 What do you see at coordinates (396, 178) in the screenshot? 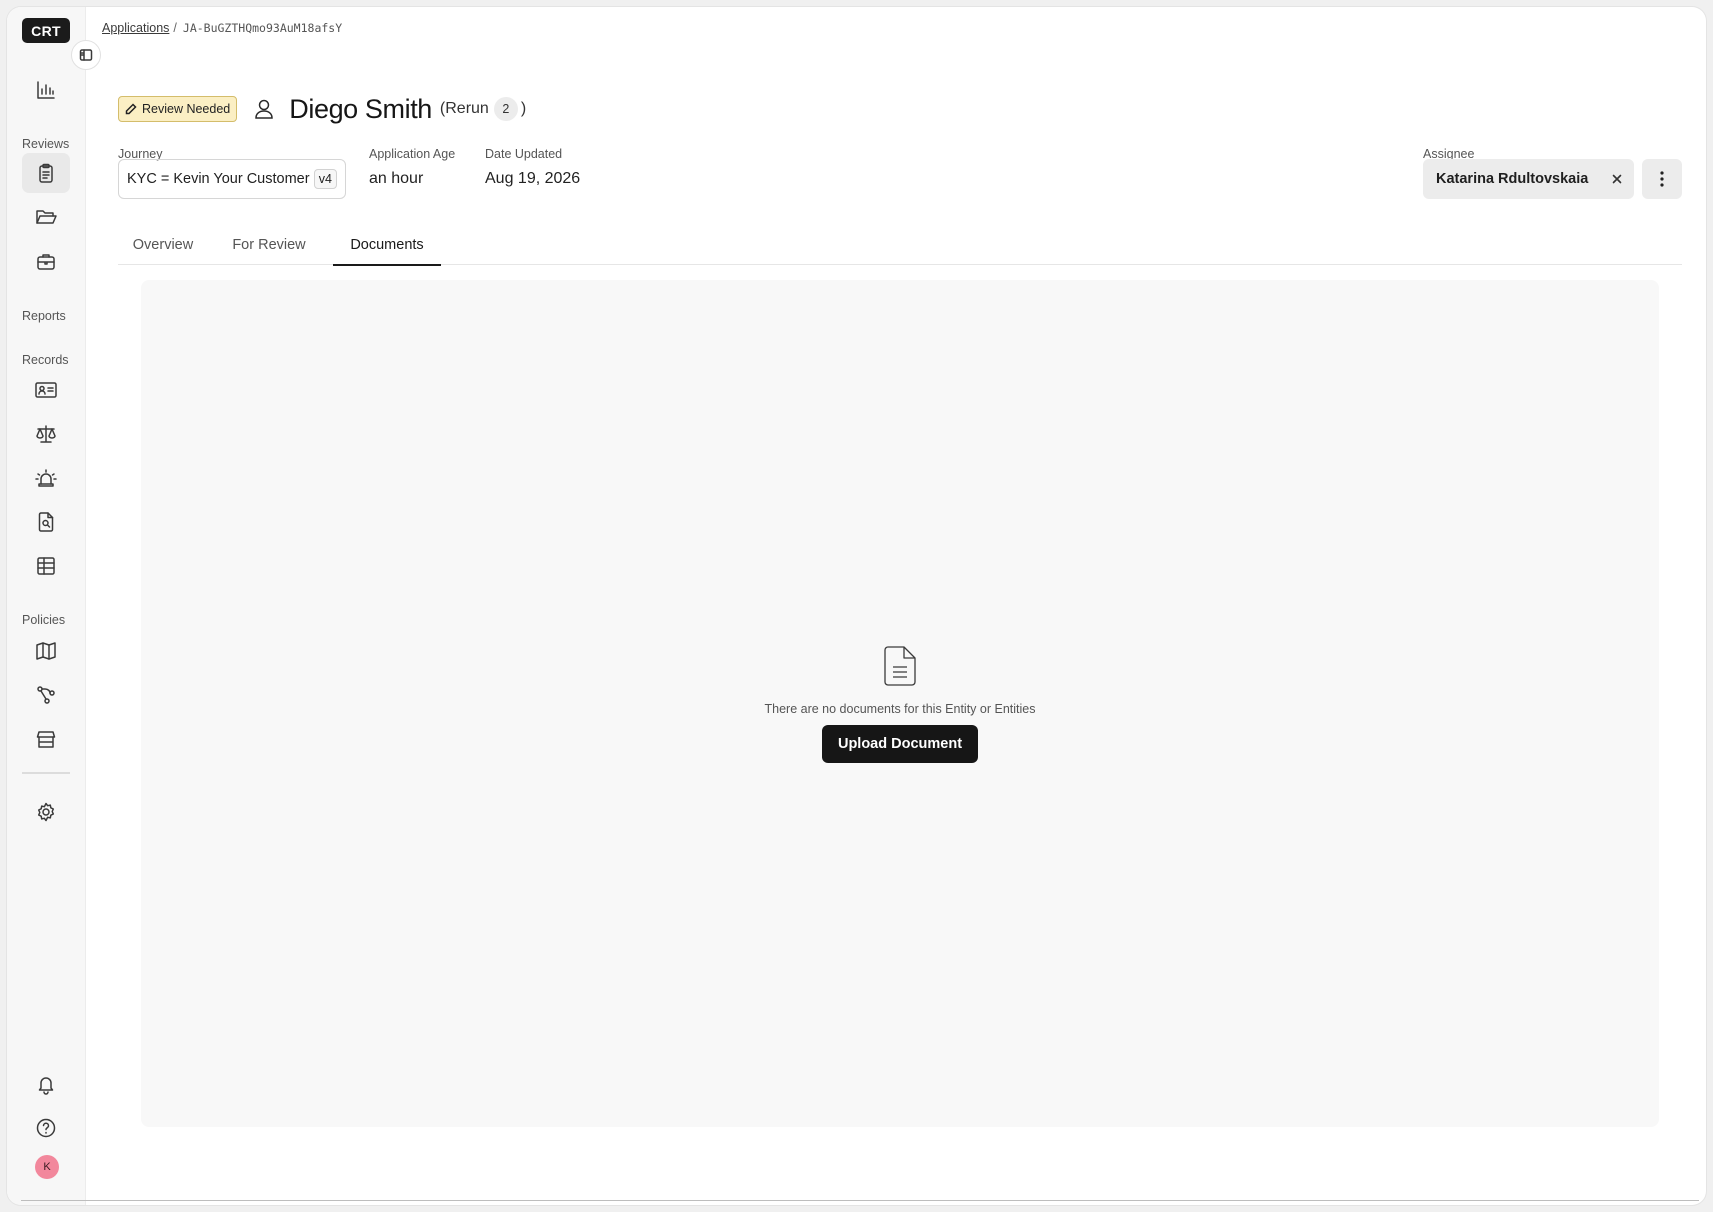
I see `application-age-value: an hour` at bounding box center [396, 178].